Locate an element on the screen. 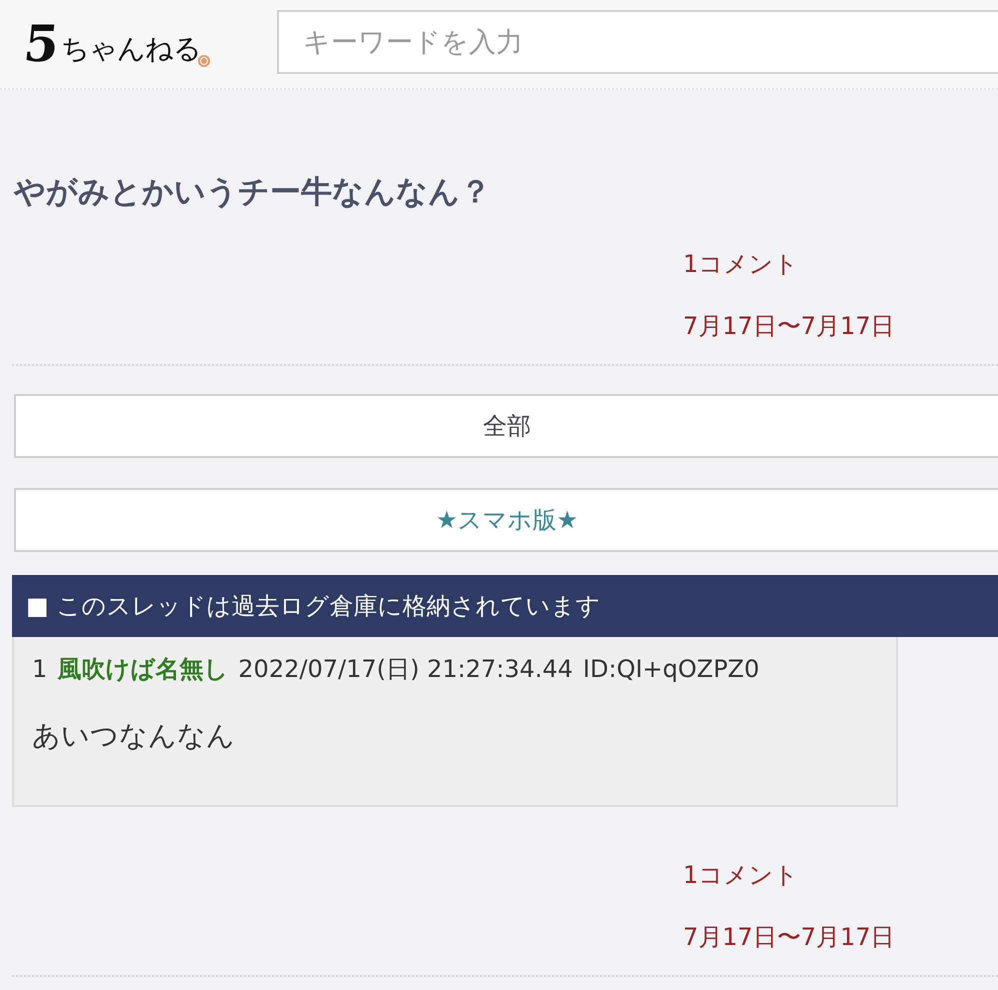  thread-title: やがみとかいうチー牛なんなん？ is located at coordinates (253, 192).